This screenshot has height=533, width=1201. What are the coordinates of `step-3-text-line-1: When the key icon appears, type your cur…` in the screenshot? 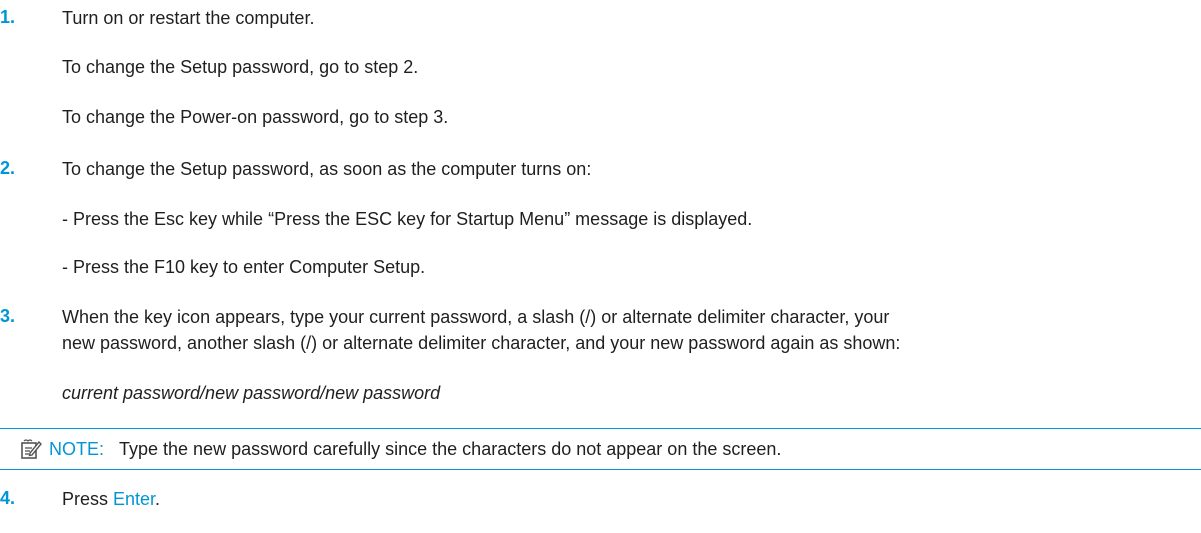 It's located at (476, 317).